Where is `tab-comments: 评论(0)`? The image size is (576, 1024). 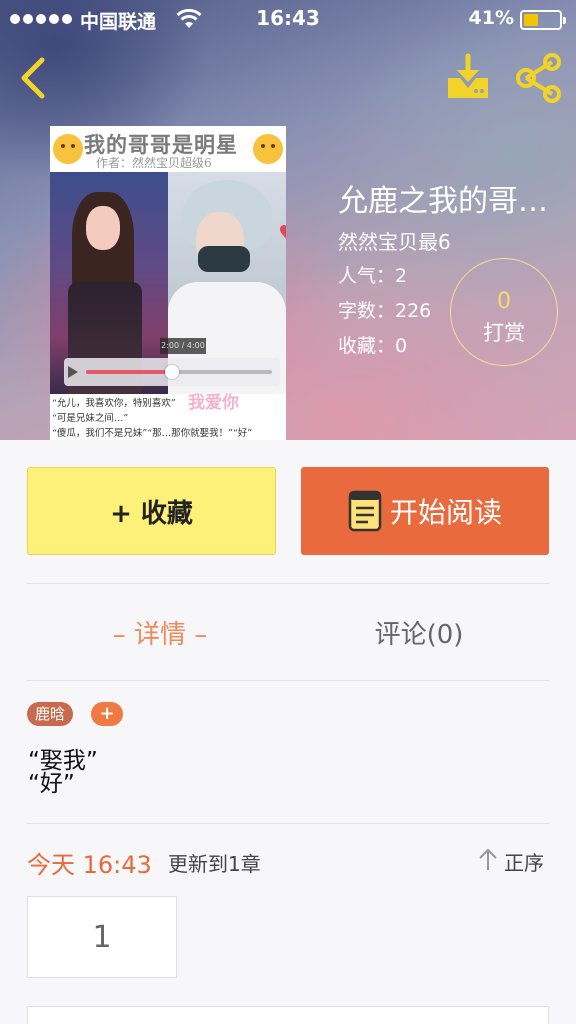 tab-comments: 评论(0) is located at coordinates (419, 632).